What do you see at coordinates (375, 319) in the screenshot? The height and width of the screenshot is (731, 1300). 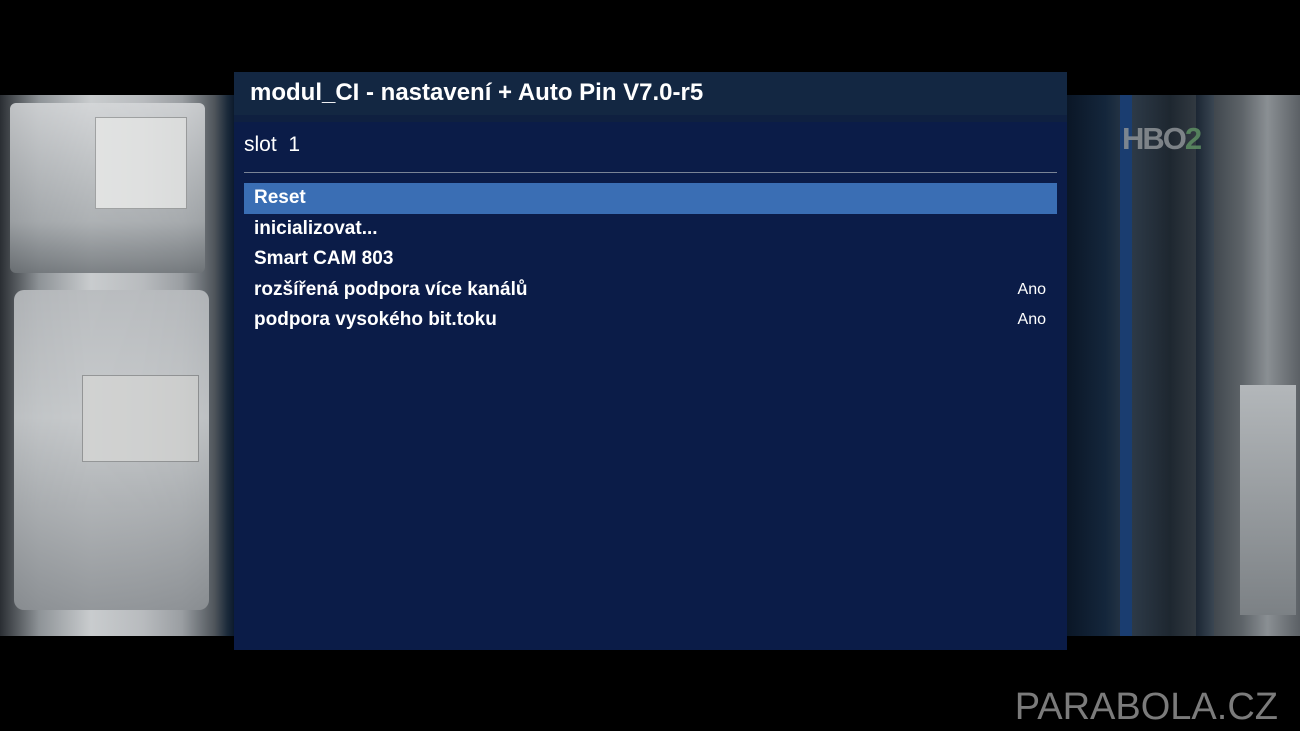 I see `menu-item-label: podpora vysokého bit.toku` at bounding box center [375, 319].